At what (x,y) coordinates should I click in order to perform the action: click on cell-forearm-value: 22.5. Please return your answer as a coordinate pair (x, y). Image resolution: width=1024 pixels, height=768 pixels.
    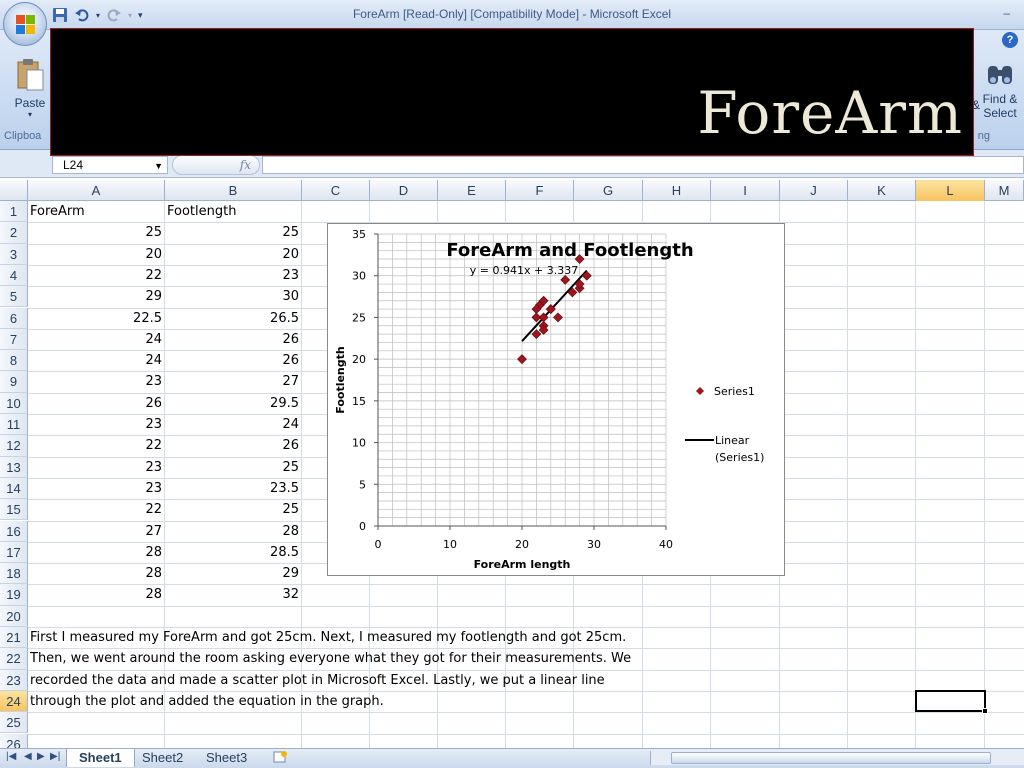
    Looking at the image, I should click on (96, 318).